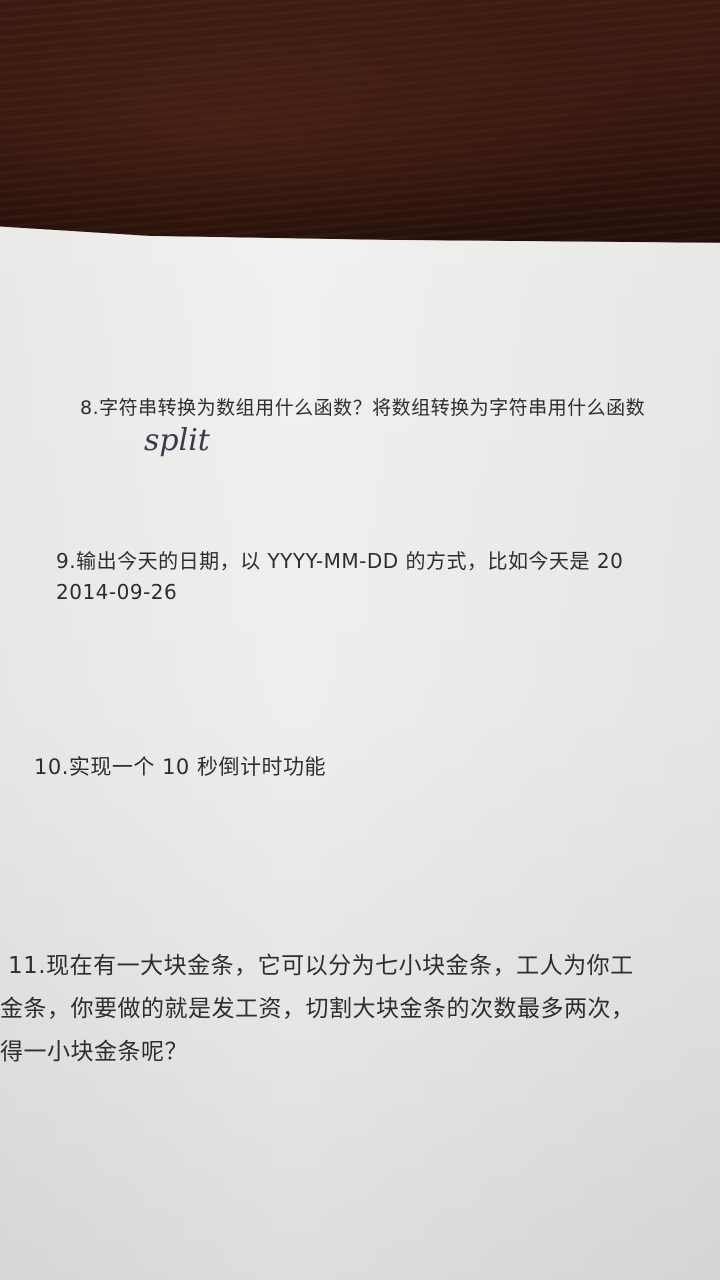 This screenshot has width=720, height=1280. What do you see at coordinates (321, 966) in the screenshot?
I see `question-11-line-1: 11.现在有一大块金条，它可以分为七小块金条，工人为你工` at bounding box center [321, 966].